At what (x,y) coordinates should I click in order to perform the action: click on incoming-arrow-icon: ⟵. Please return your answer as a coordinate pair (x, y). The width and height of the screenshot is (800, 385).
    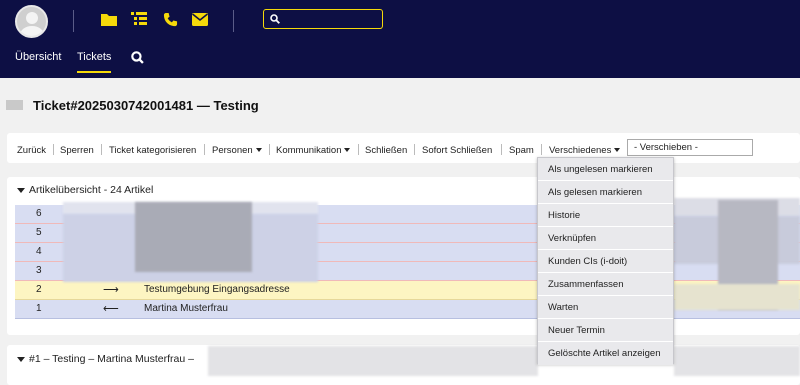
    Looking at the image, I should click on (111, 309).